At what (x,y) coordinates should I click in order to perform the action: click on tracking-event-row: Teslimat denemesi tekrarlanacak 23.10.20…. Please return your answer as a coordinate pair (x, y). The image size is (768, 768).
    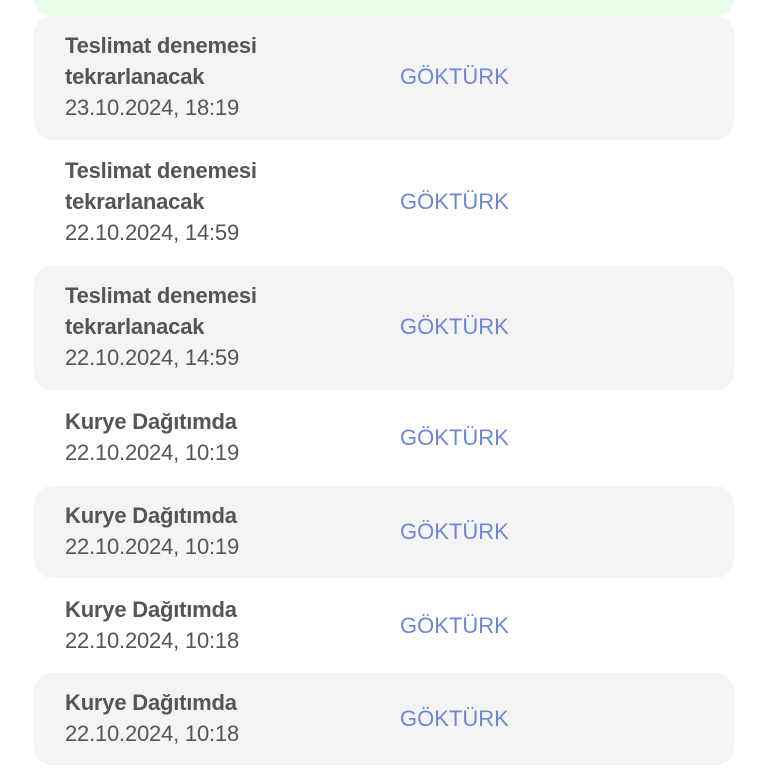
    Looking at the image, I should click on (384, 78).